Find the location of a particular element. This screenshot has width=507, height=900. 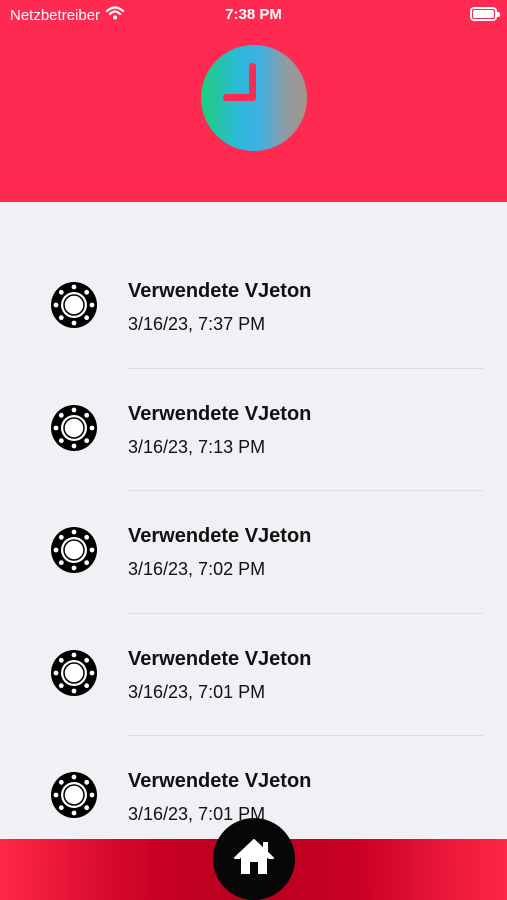

item-date: 3/16/23, 7:13 PM is located at coordinates (197, 446).